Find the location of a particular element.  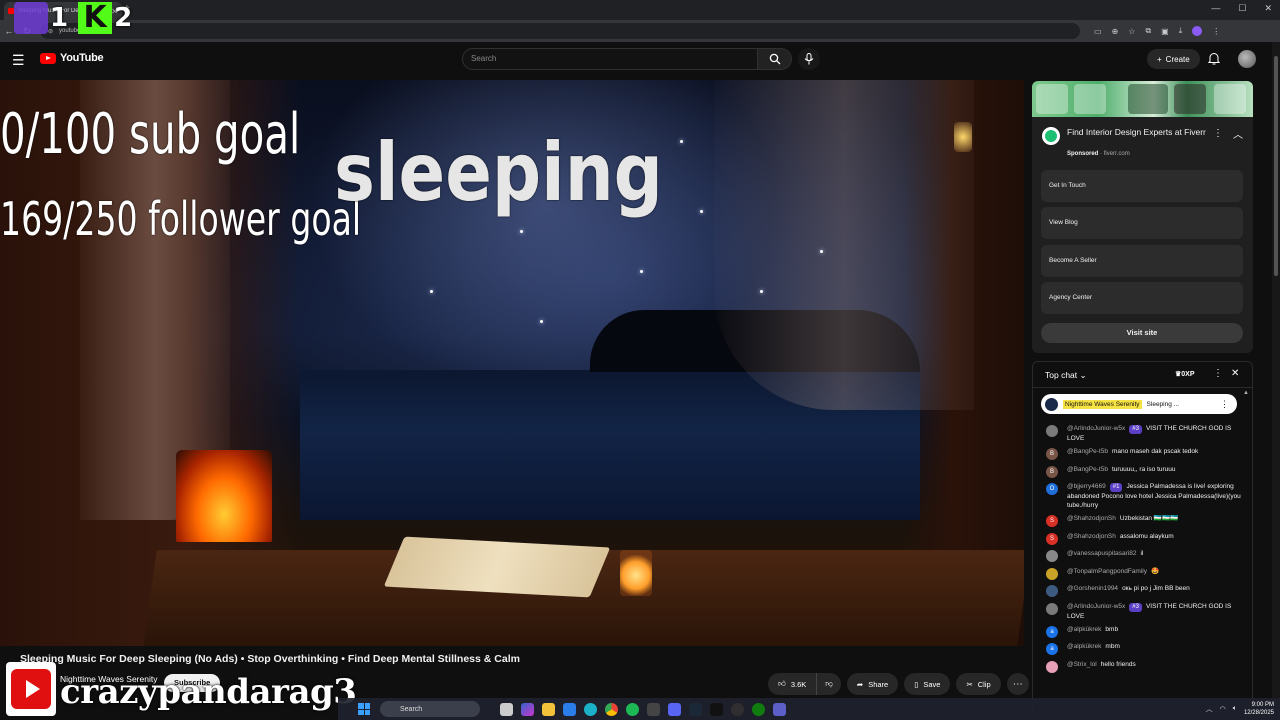

chat-message: S @ShahzodjonSh assalomu alaykum is located at coordinates (1142, 539).